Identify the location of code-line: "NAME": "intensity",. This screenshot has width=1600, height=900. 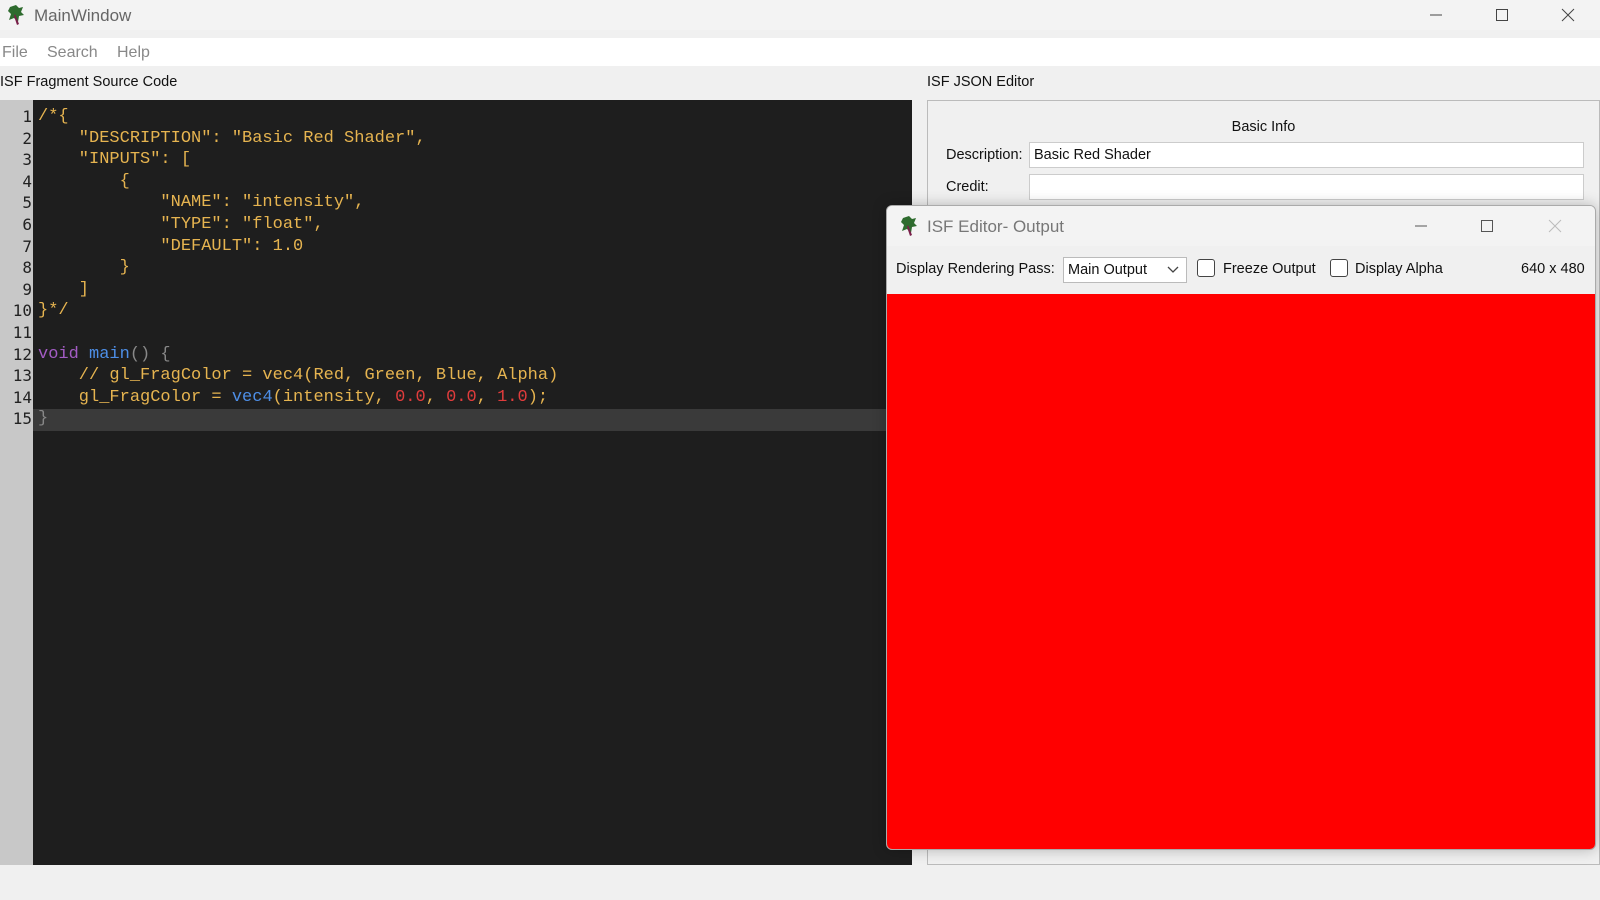
(201, 203).